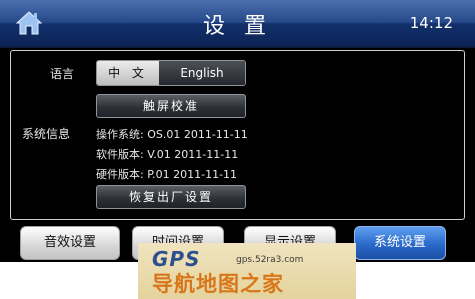  What do you see at coordinates (171, 197) in the screenshot?
I see `factory-reset-button: 恢复出厂设置` at bounding box center [171, 197].